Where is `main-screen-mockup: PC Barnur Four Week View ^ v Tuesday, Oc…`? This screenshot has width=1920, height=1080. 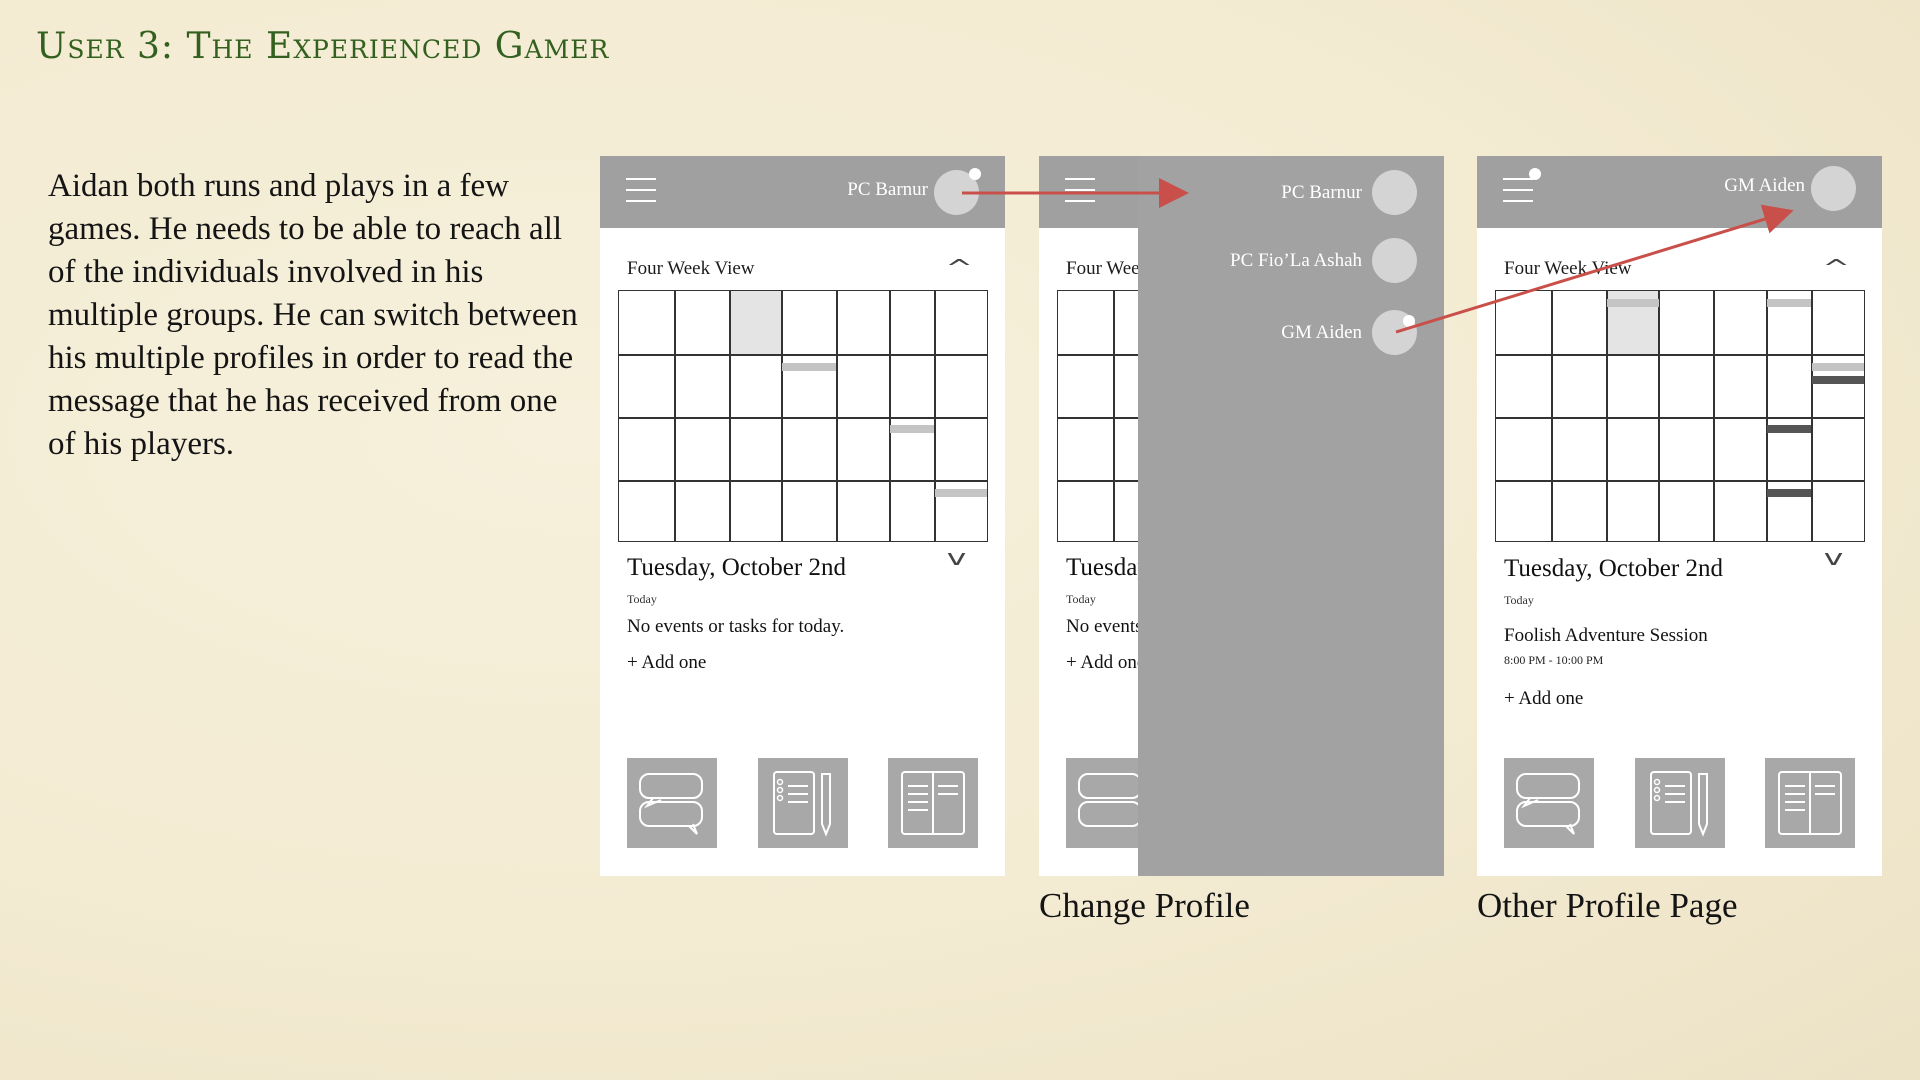
main-screen-mockup: PC Barnur Four Week View ^ v Tuesday, Oc… is located at coordinates (802, 516).